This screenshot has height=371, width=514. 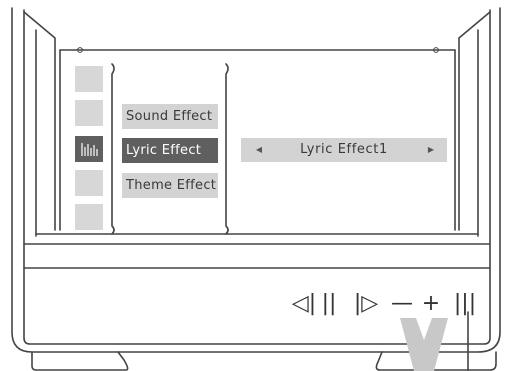 I want to click on arrow-right-icon: ▶, so click(x=431, y=150).